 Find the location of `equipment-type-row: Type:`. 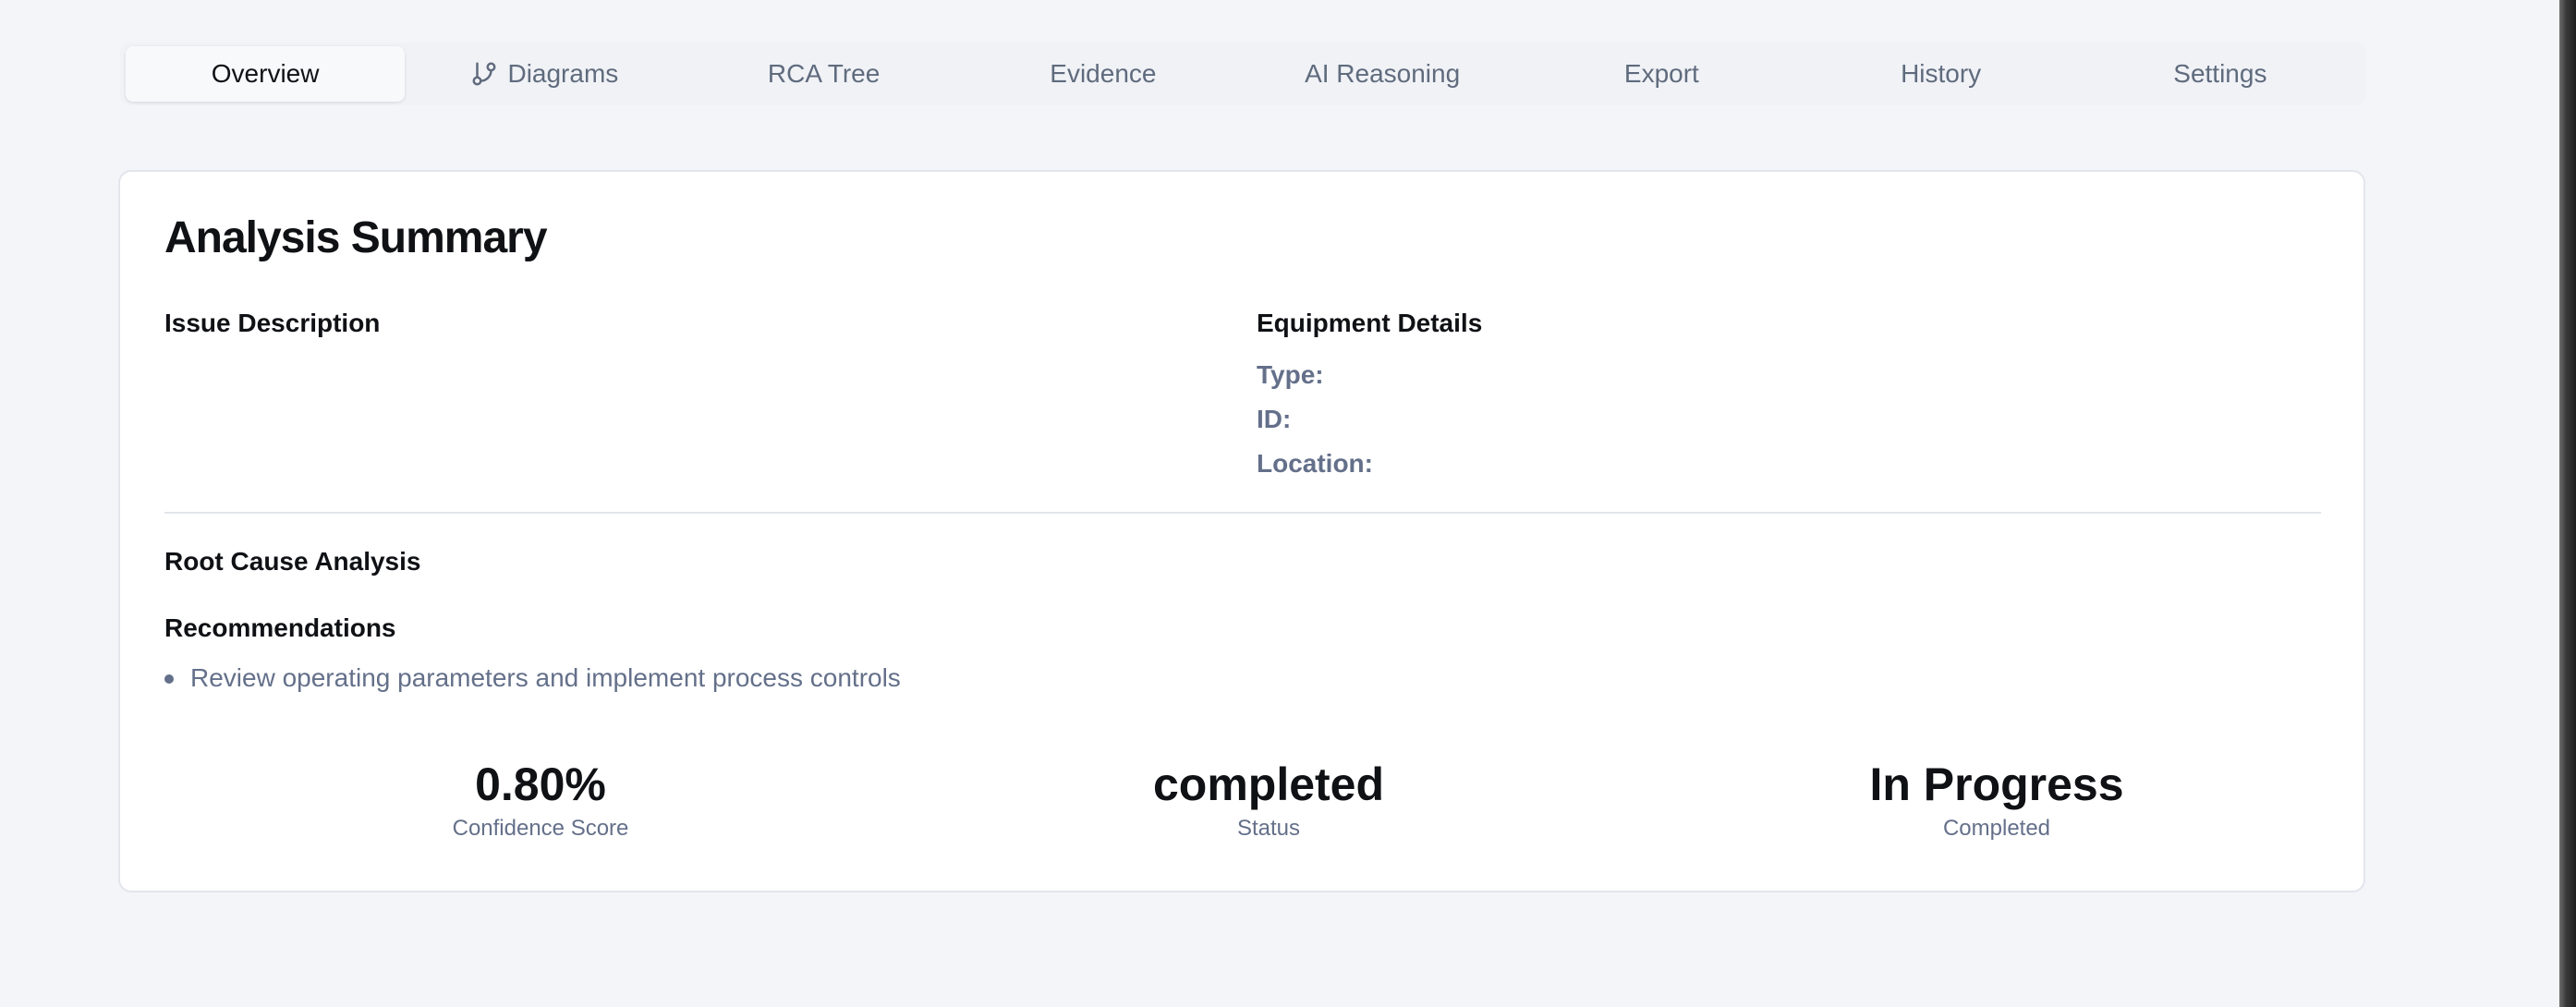

equipment-type-row: Type: is located at coordinates (1290, 375).